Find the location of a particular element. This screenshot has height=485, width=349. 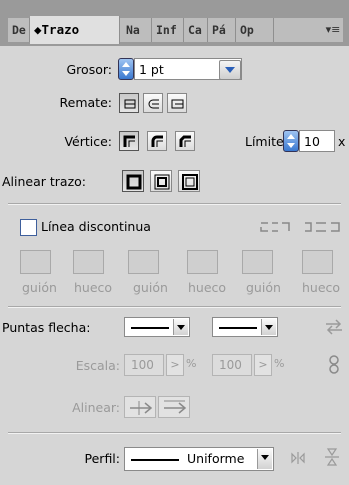

arrow-extend-button is located at coordinates (140, 407).